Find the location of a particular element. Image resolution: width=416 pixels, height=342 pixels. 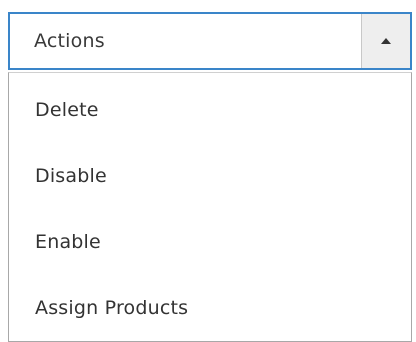

actions-label: Actions is located at coordinates (69, 41).